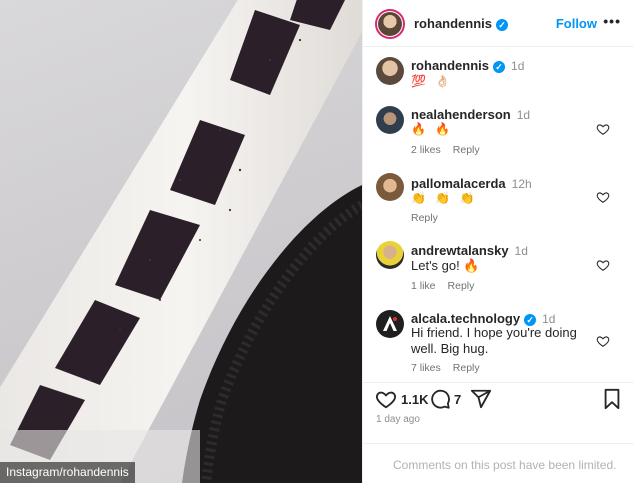 This screenshot has width=634, height=483. I want to click on comment-bubble-icon, so click(440, 399).